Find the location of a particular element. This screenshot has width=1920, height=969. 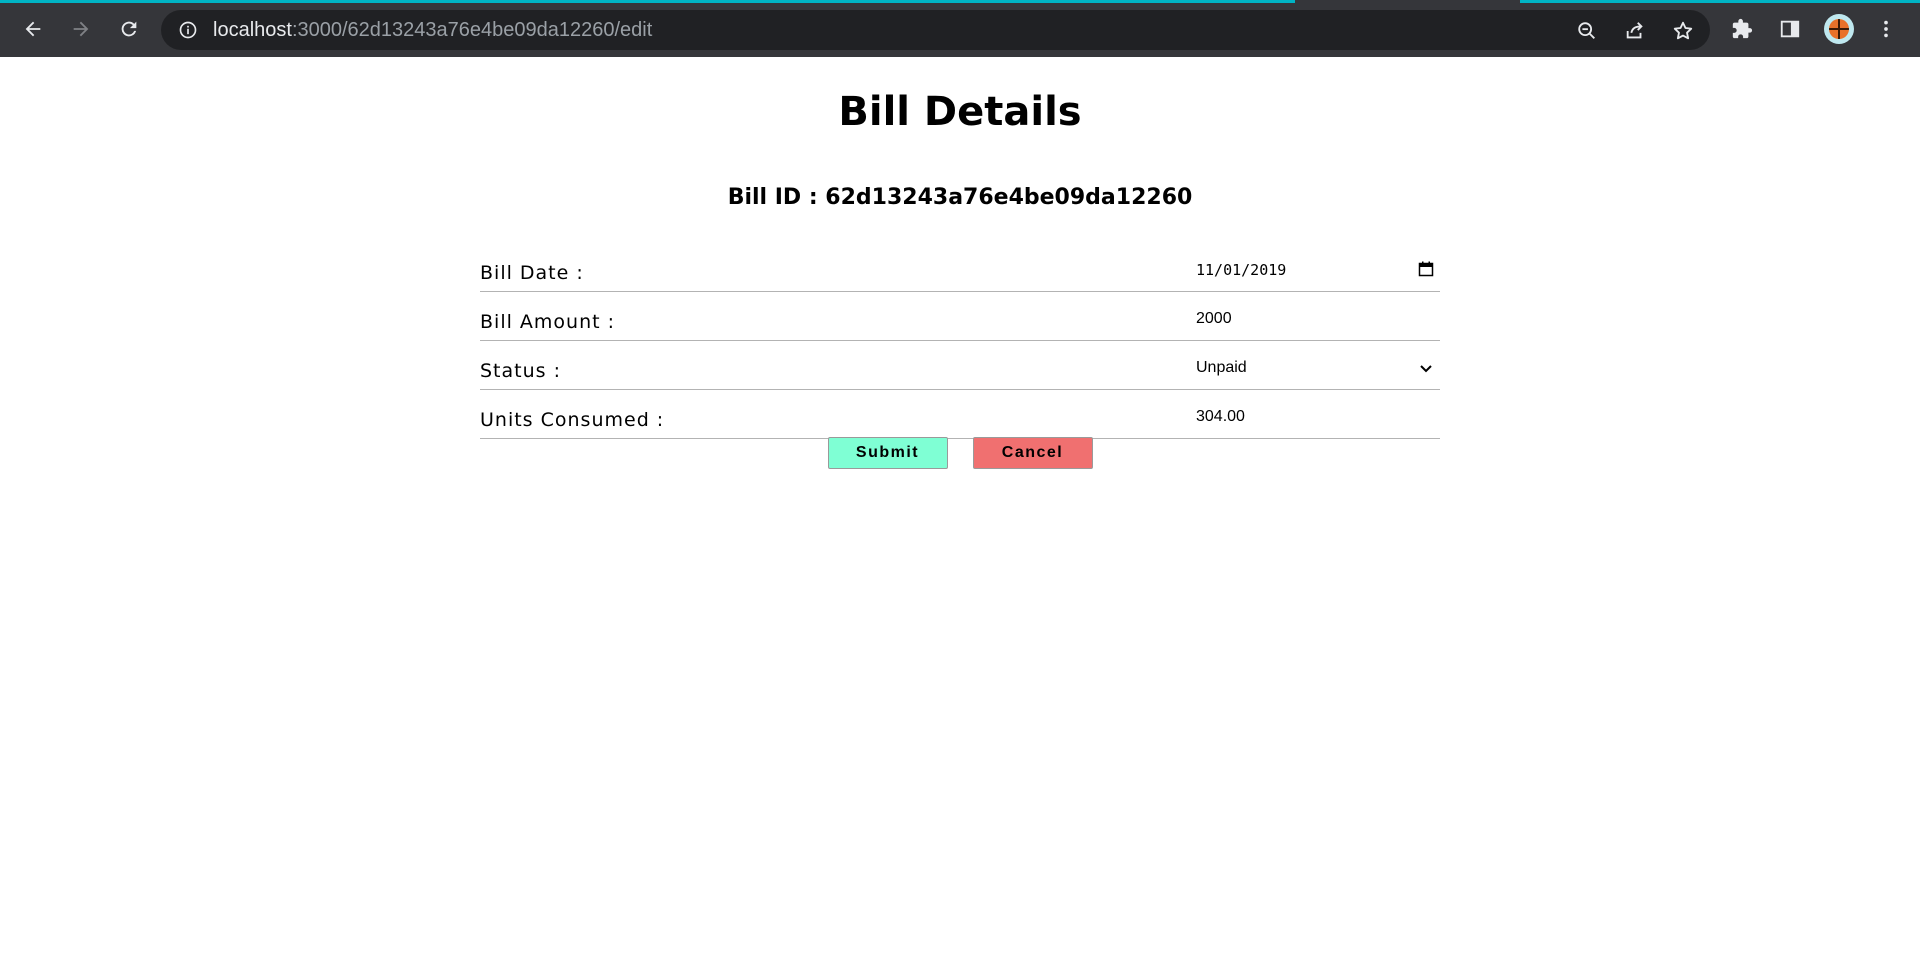

basketball-icon is located at coordinates (1839, 29).